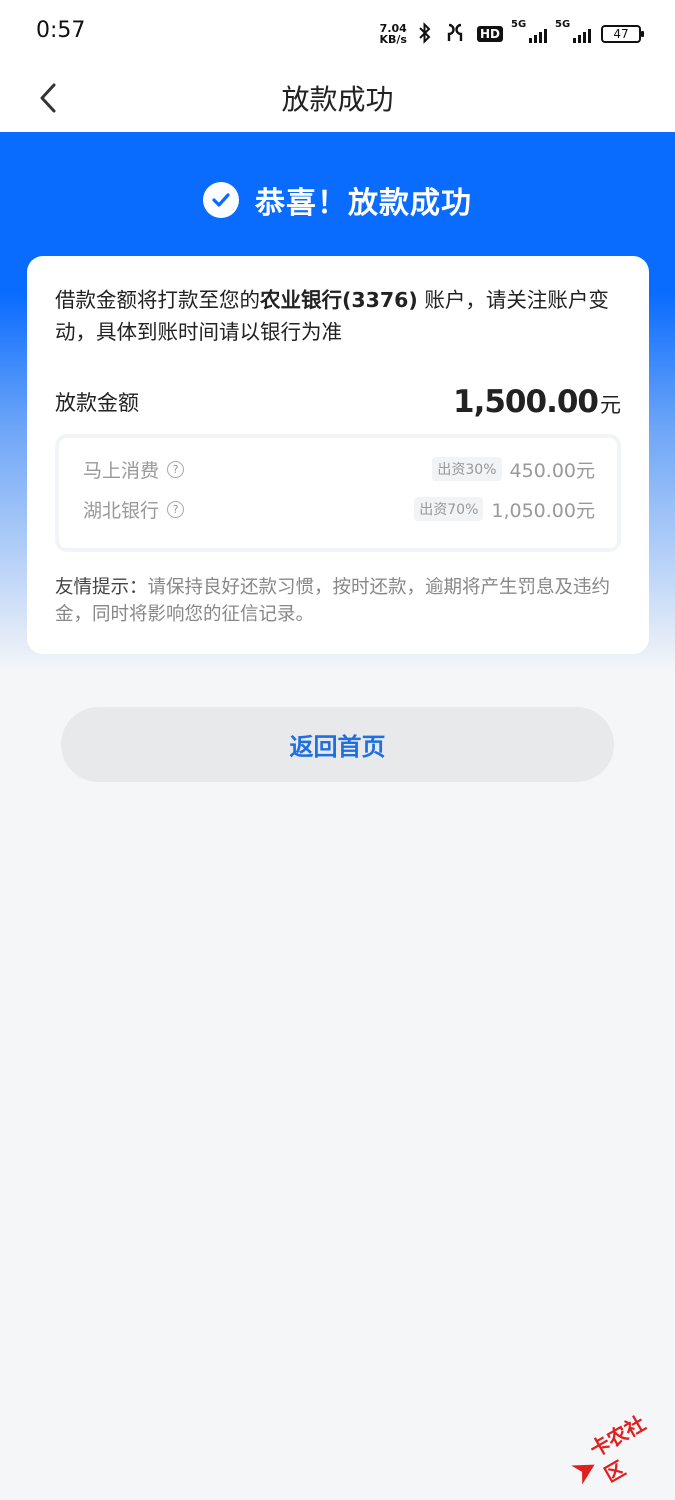 The height and width of the screenshot is (1500, 675). What do you see at coordinates (552, 470) in the screenshot?
I see `funder-amount: 450.00元` at bounding box center [552, 470].